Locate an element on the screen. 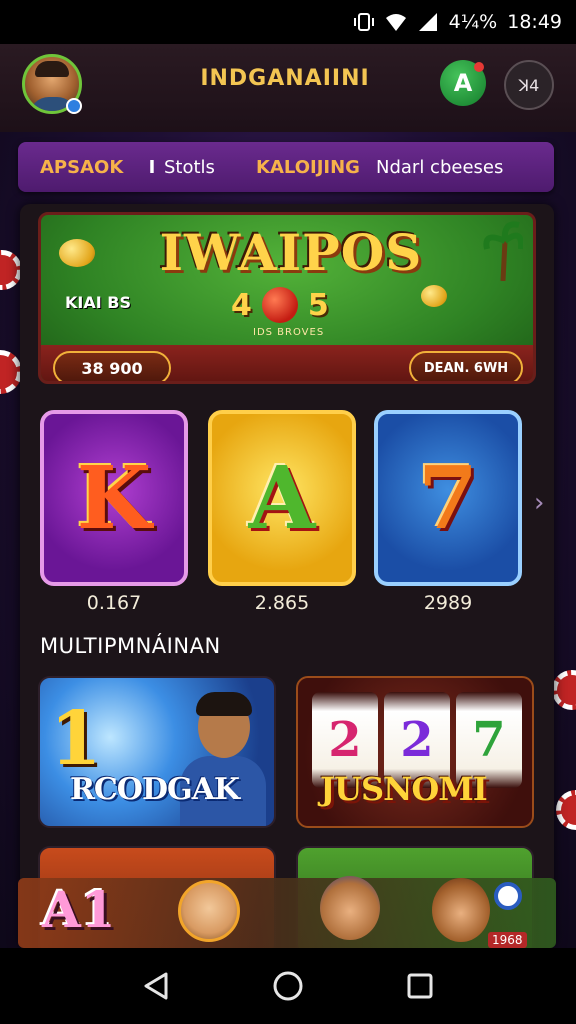 This screenshot has height=1024, width=576. home-circle-icon is located at coordinates (288, 986).